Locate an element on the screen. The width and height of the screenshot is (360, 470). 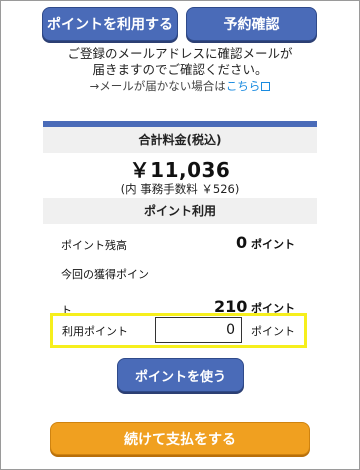
use-points-input is located at coordinates (198, 330).